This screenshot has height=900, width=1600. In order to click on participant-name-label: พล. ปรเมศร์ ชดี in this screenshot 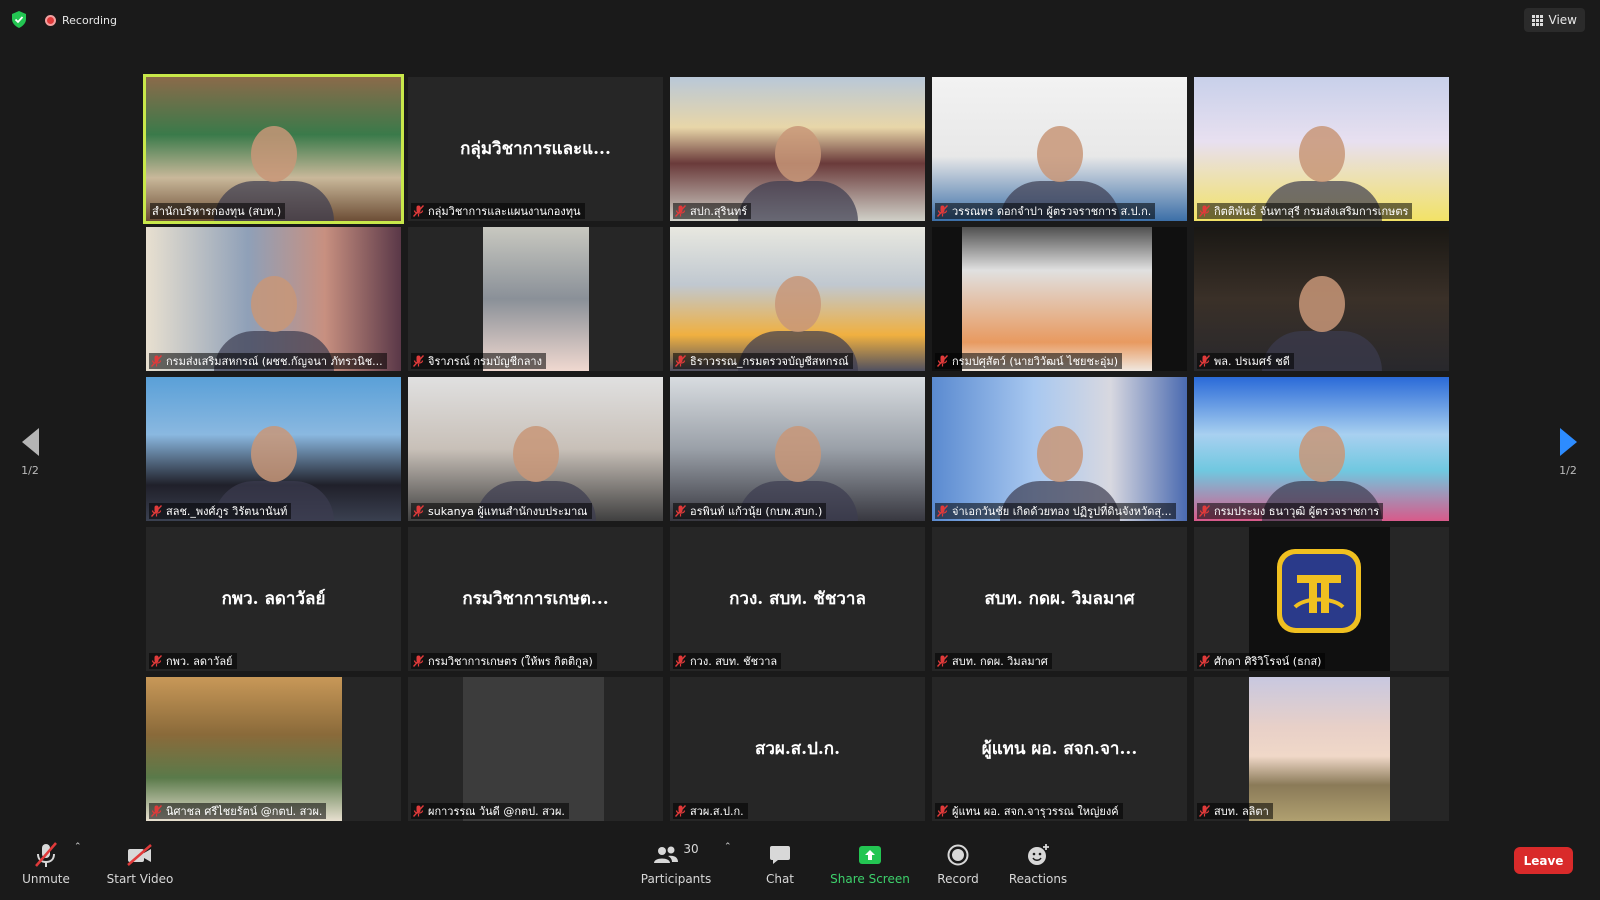, I will do `click(1252, 361)`.